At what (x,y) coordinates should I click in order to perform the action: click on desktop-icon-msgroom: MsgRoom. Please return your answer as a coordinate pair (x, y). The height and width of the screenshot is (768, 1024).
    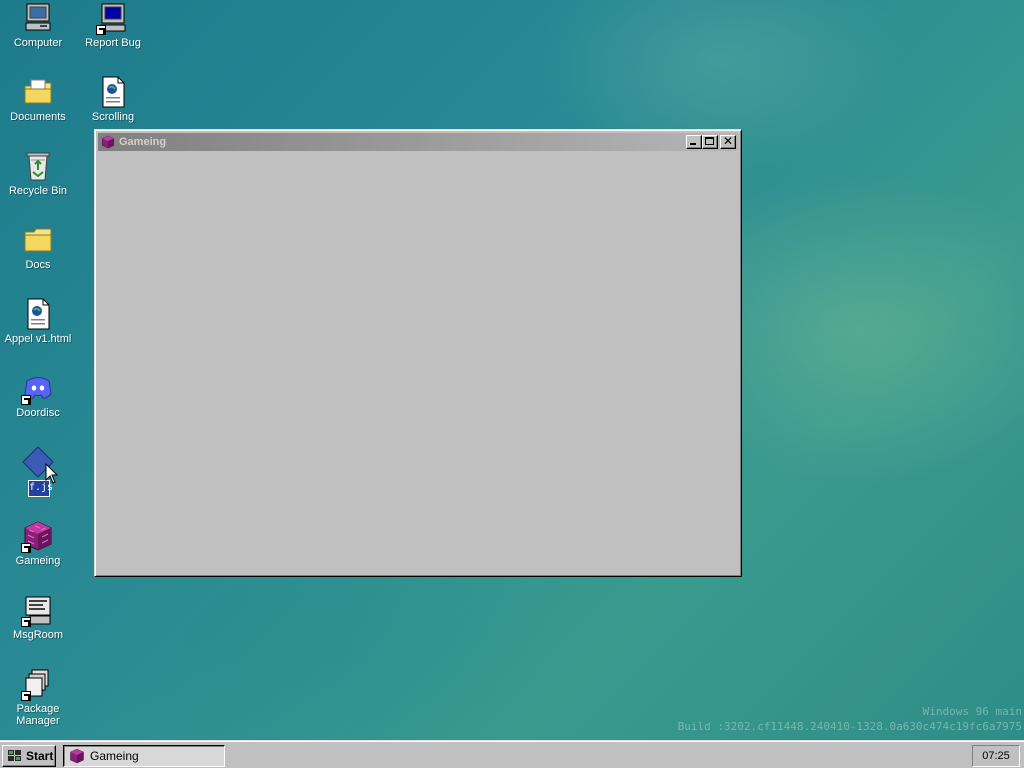
    Looking at the image, I should click on (38, 617).